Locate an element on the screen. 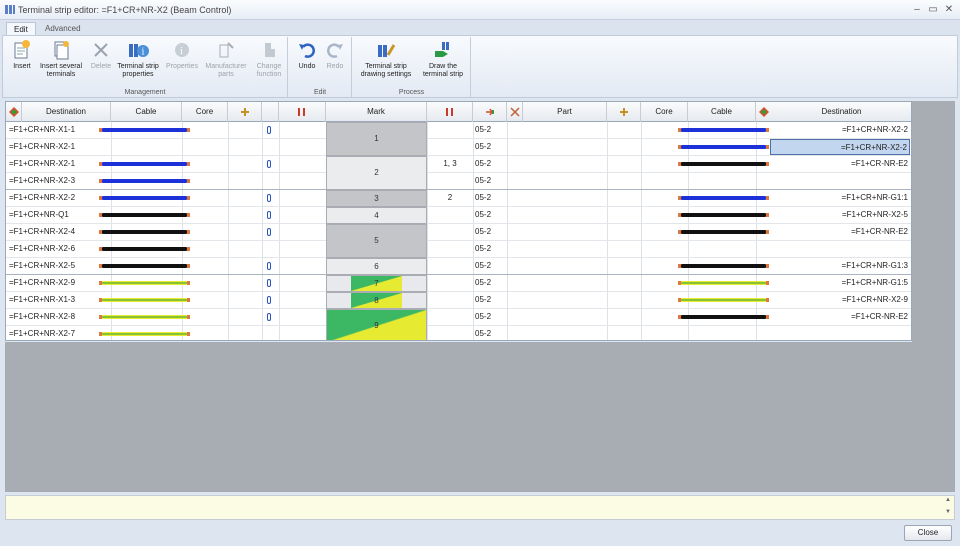 This screenshot has width=960, height=546. table-row: =F1+CR+NR-X2-7 05-2 is located at coordinates (458, 333).